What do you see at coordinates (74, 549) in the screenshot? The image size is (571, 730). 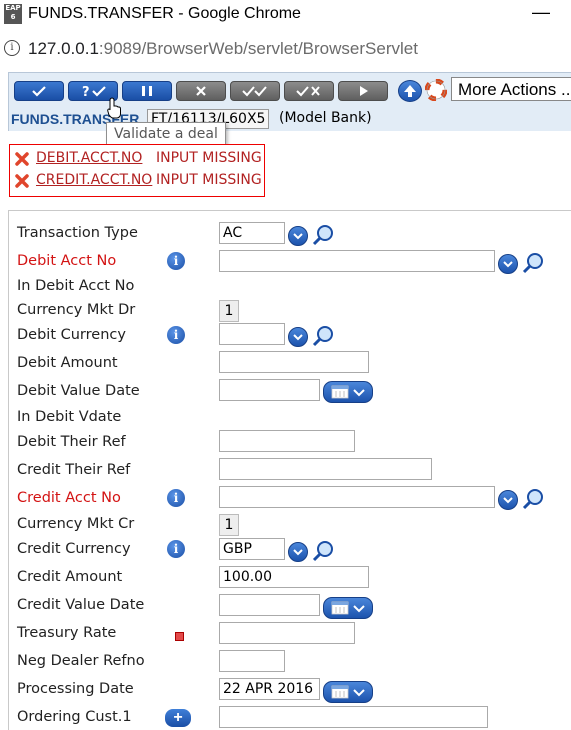 I see `label-credit-currency: Credit Currency` at bounding box center [74, 549].